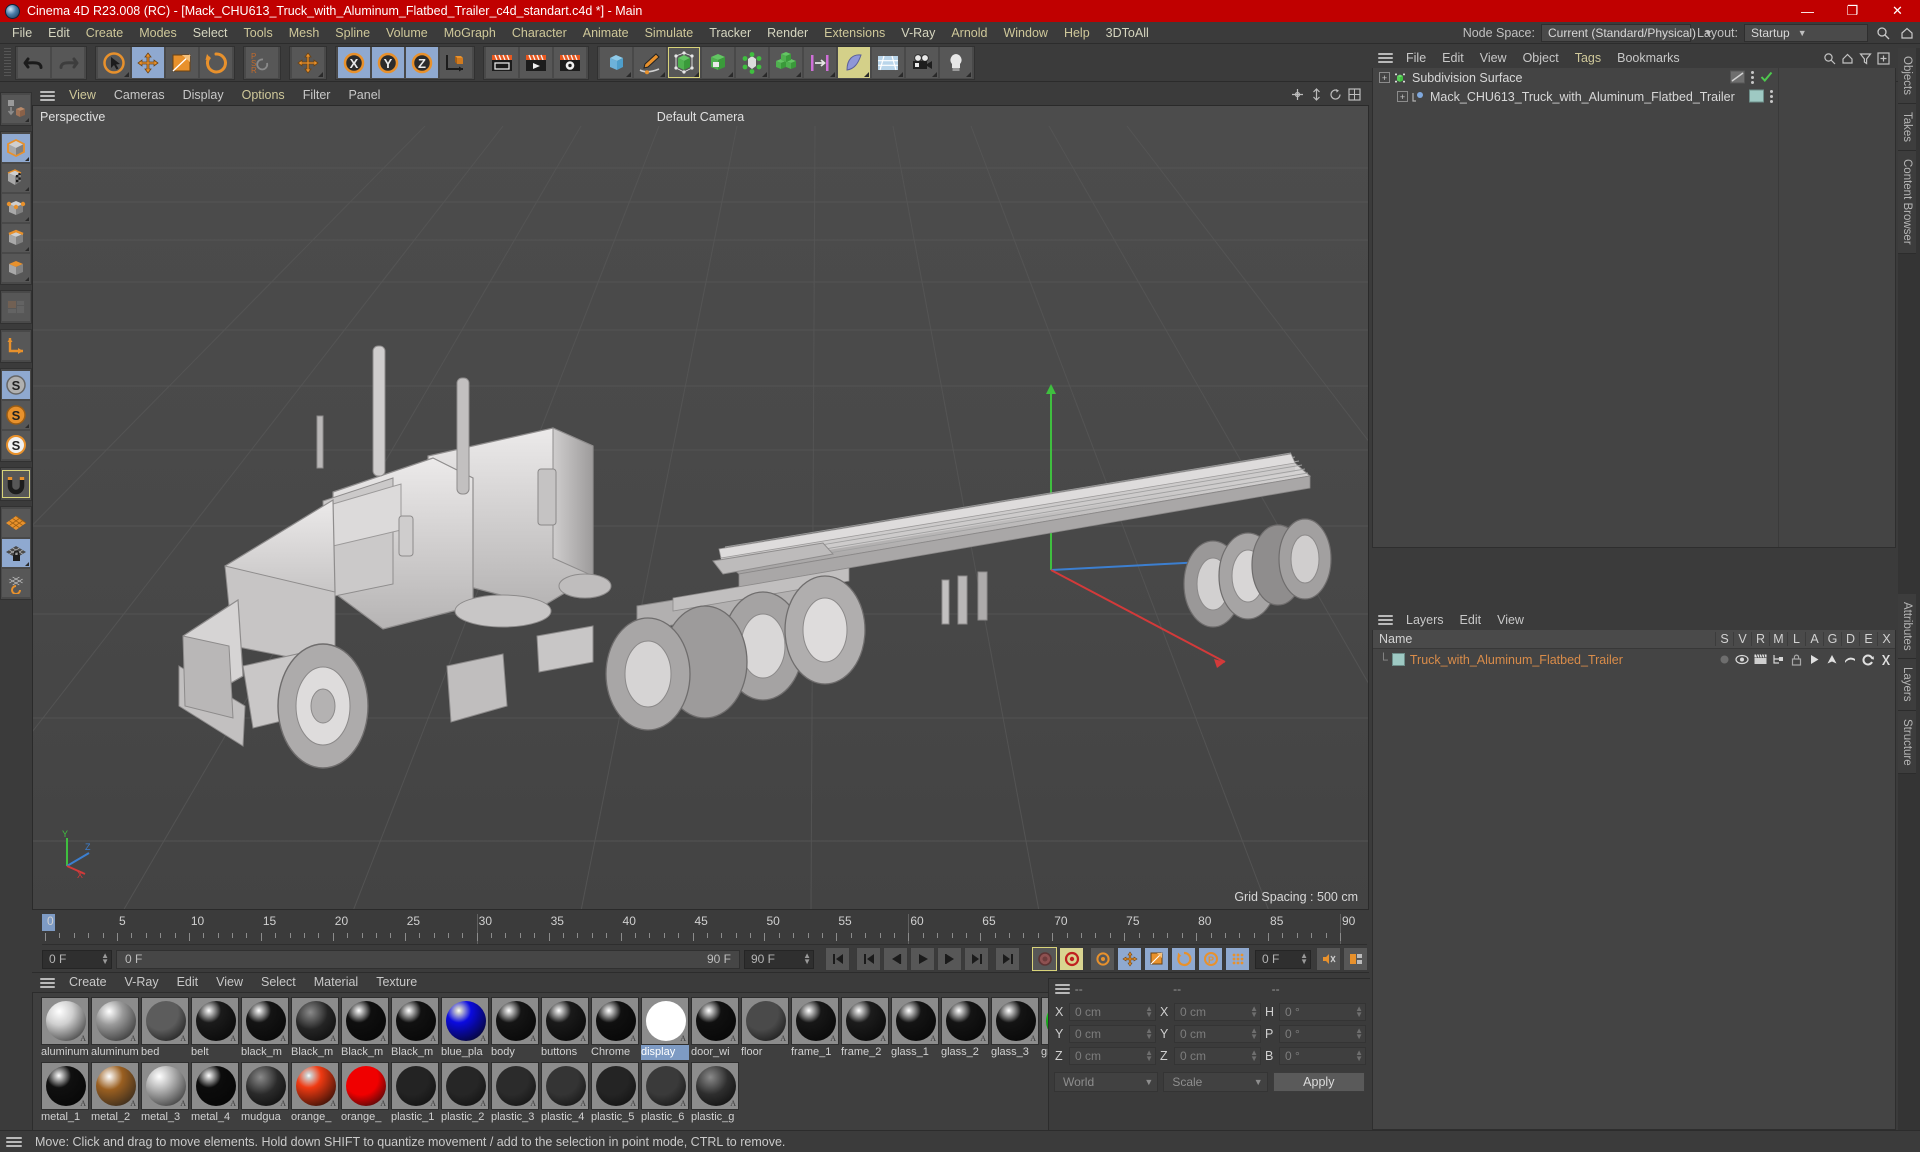 Image resolution: width=1920 pixels, height=1152 pixels. Describe the element at coordinates (1385, 58) in the screenshot. I see `object-manager-hamburger-icon` at that location.